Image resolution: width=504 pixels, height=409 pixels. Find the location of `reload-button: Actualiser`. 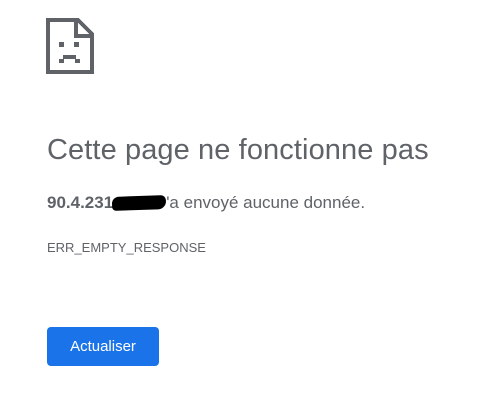

reload-button: Actualiser is located at coordinates (103, 346).